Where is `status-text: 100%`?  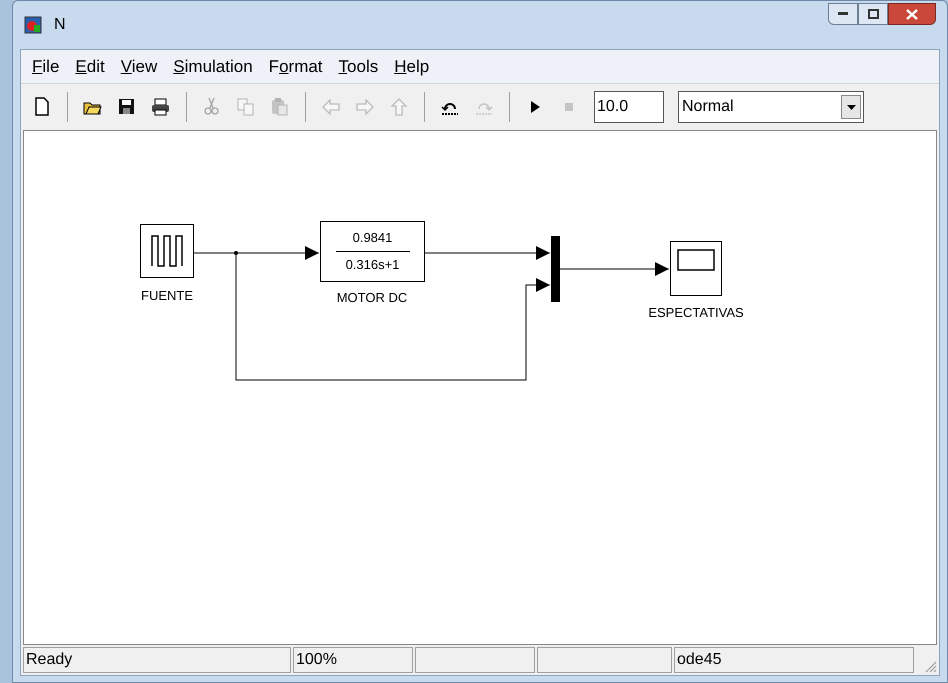 status-text: 100% is located at coordinates (353, 660).